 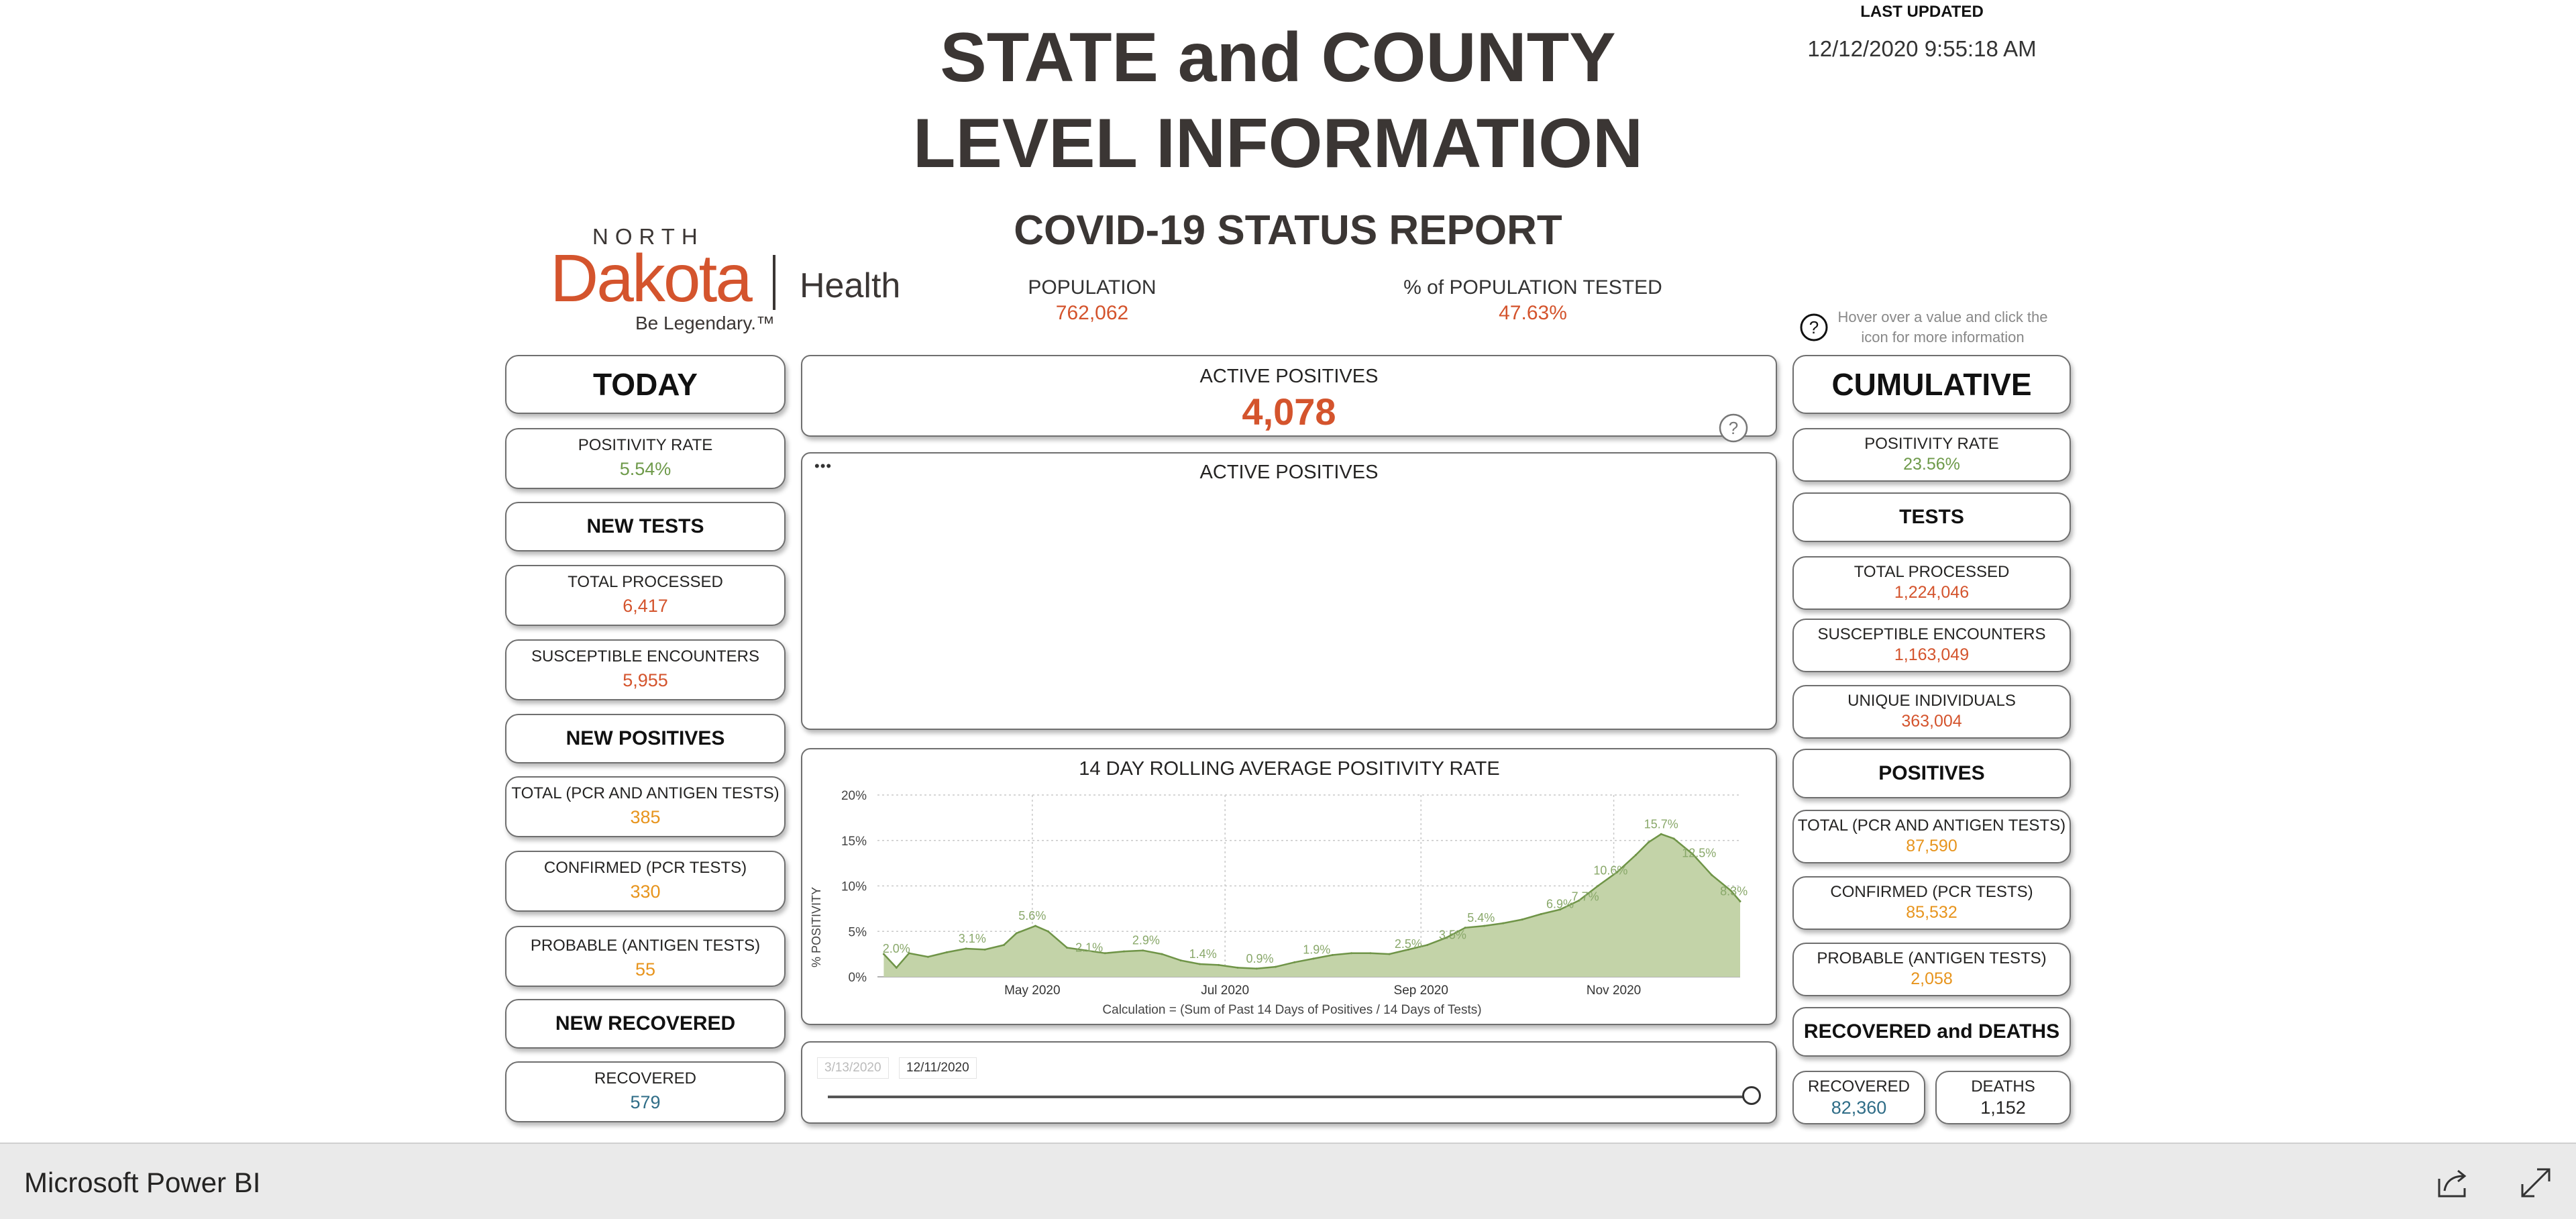 What do you see at coordinates (1814, 327) in the screenshot?
I see `help-icon: ?` at bounding box center [1814, 327].